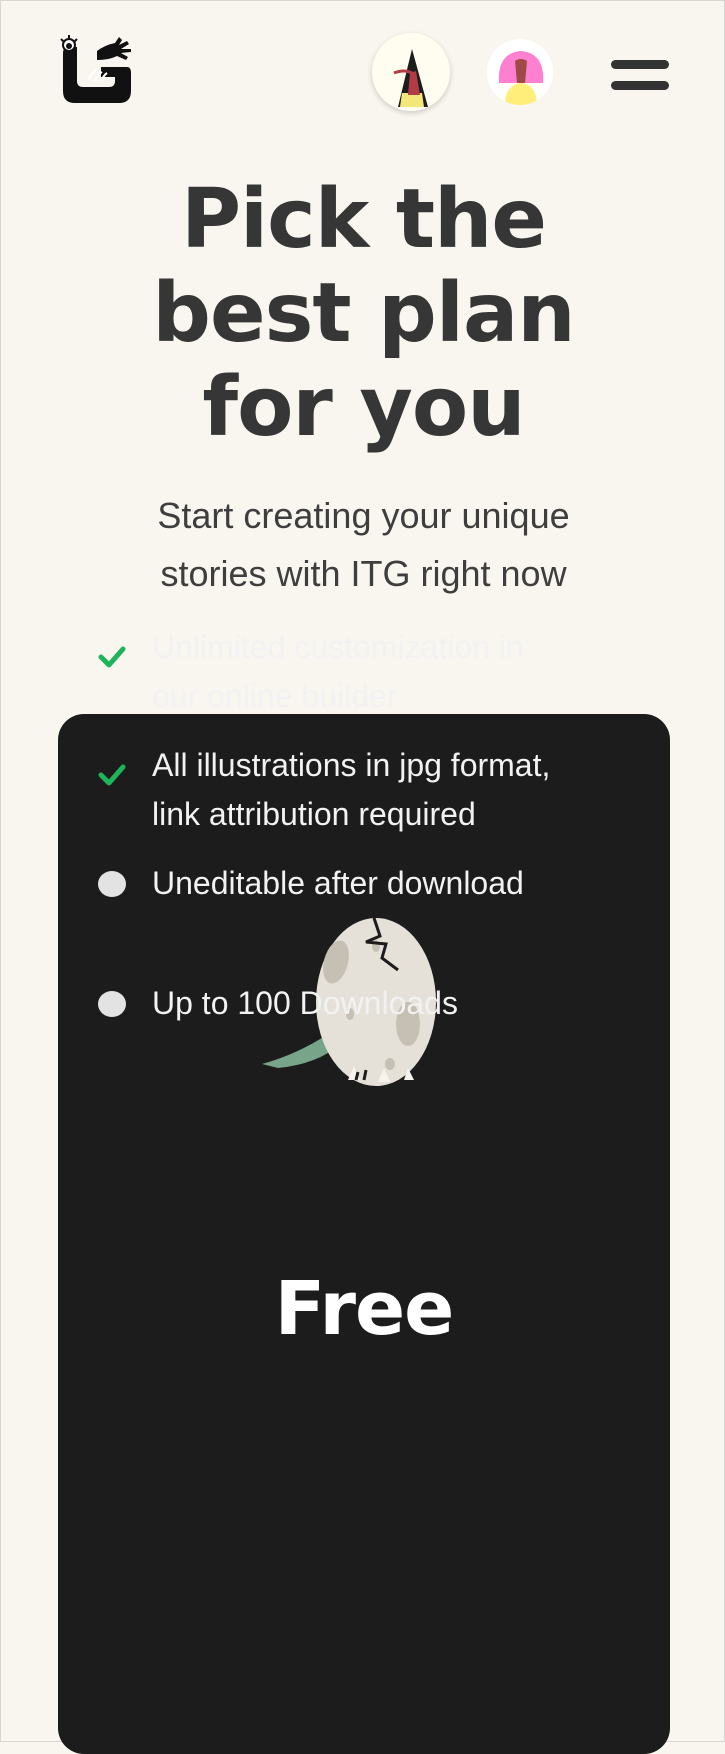 The height and width of the screenshot is (1754, 725). What do you see at coordinates (275, 696) in the screenshot?
I see `feature-line: our online builder` at bounding box center [275, 696].